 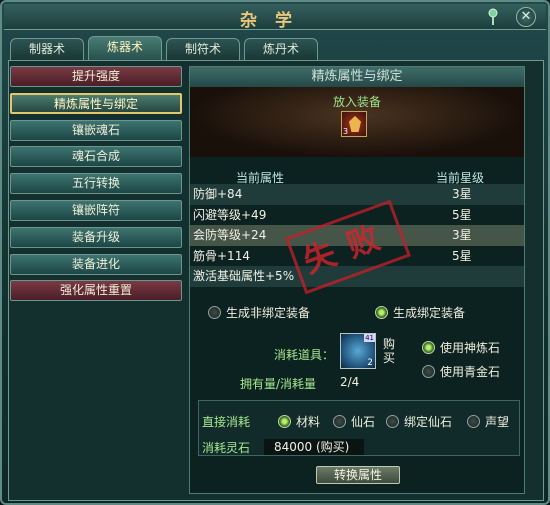 What do you see at coordinates (314, 447) in the screenshot?
I see `cost-value: 84000 (购买)` at bounding box center [314, 447].